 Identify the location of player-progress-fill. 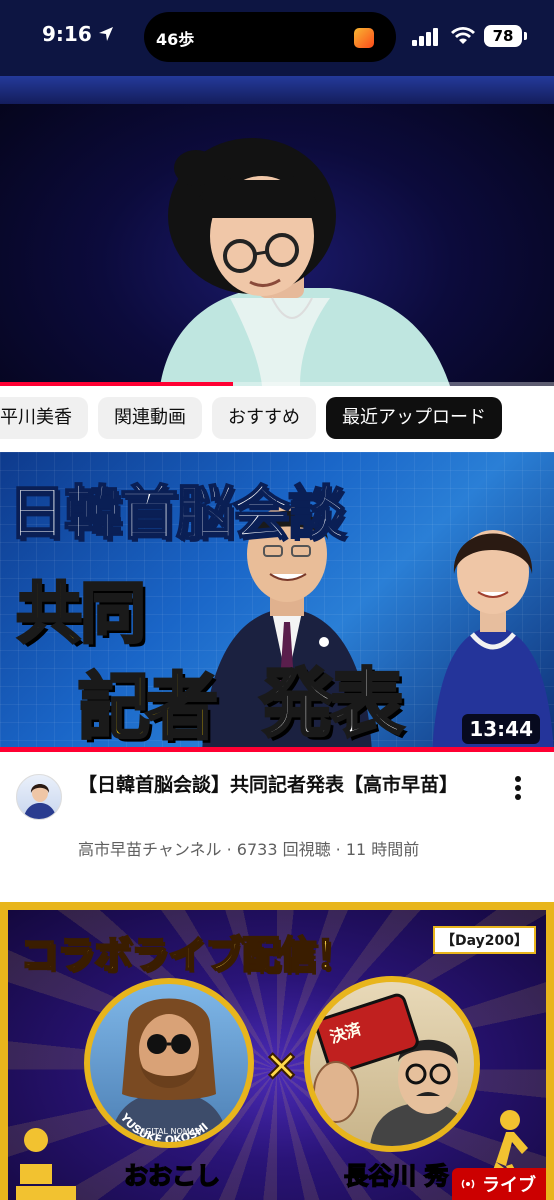
(116, 384).